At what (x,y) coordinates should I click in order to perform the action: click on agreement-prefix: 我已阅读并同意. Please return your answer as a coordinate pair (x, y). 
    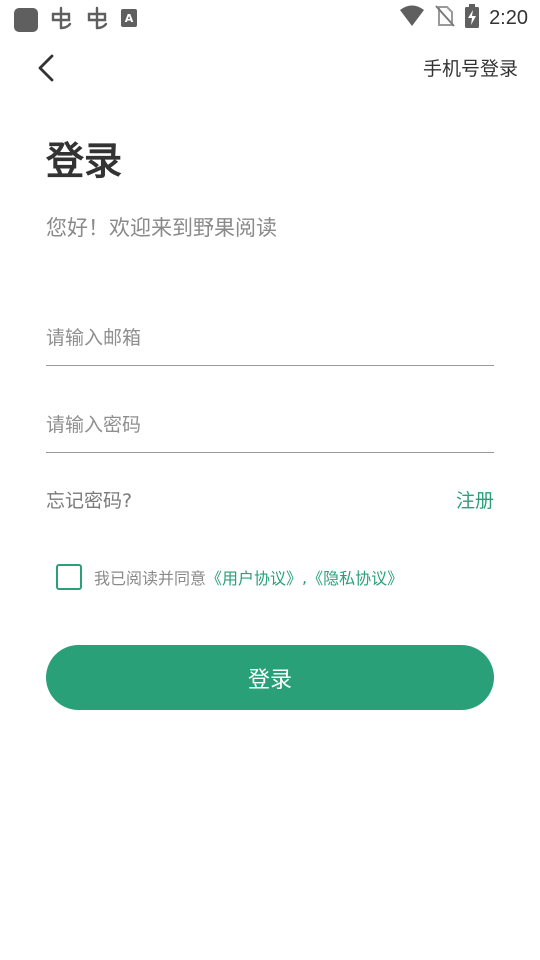
    Looking at the image, I should click on (150, 578).